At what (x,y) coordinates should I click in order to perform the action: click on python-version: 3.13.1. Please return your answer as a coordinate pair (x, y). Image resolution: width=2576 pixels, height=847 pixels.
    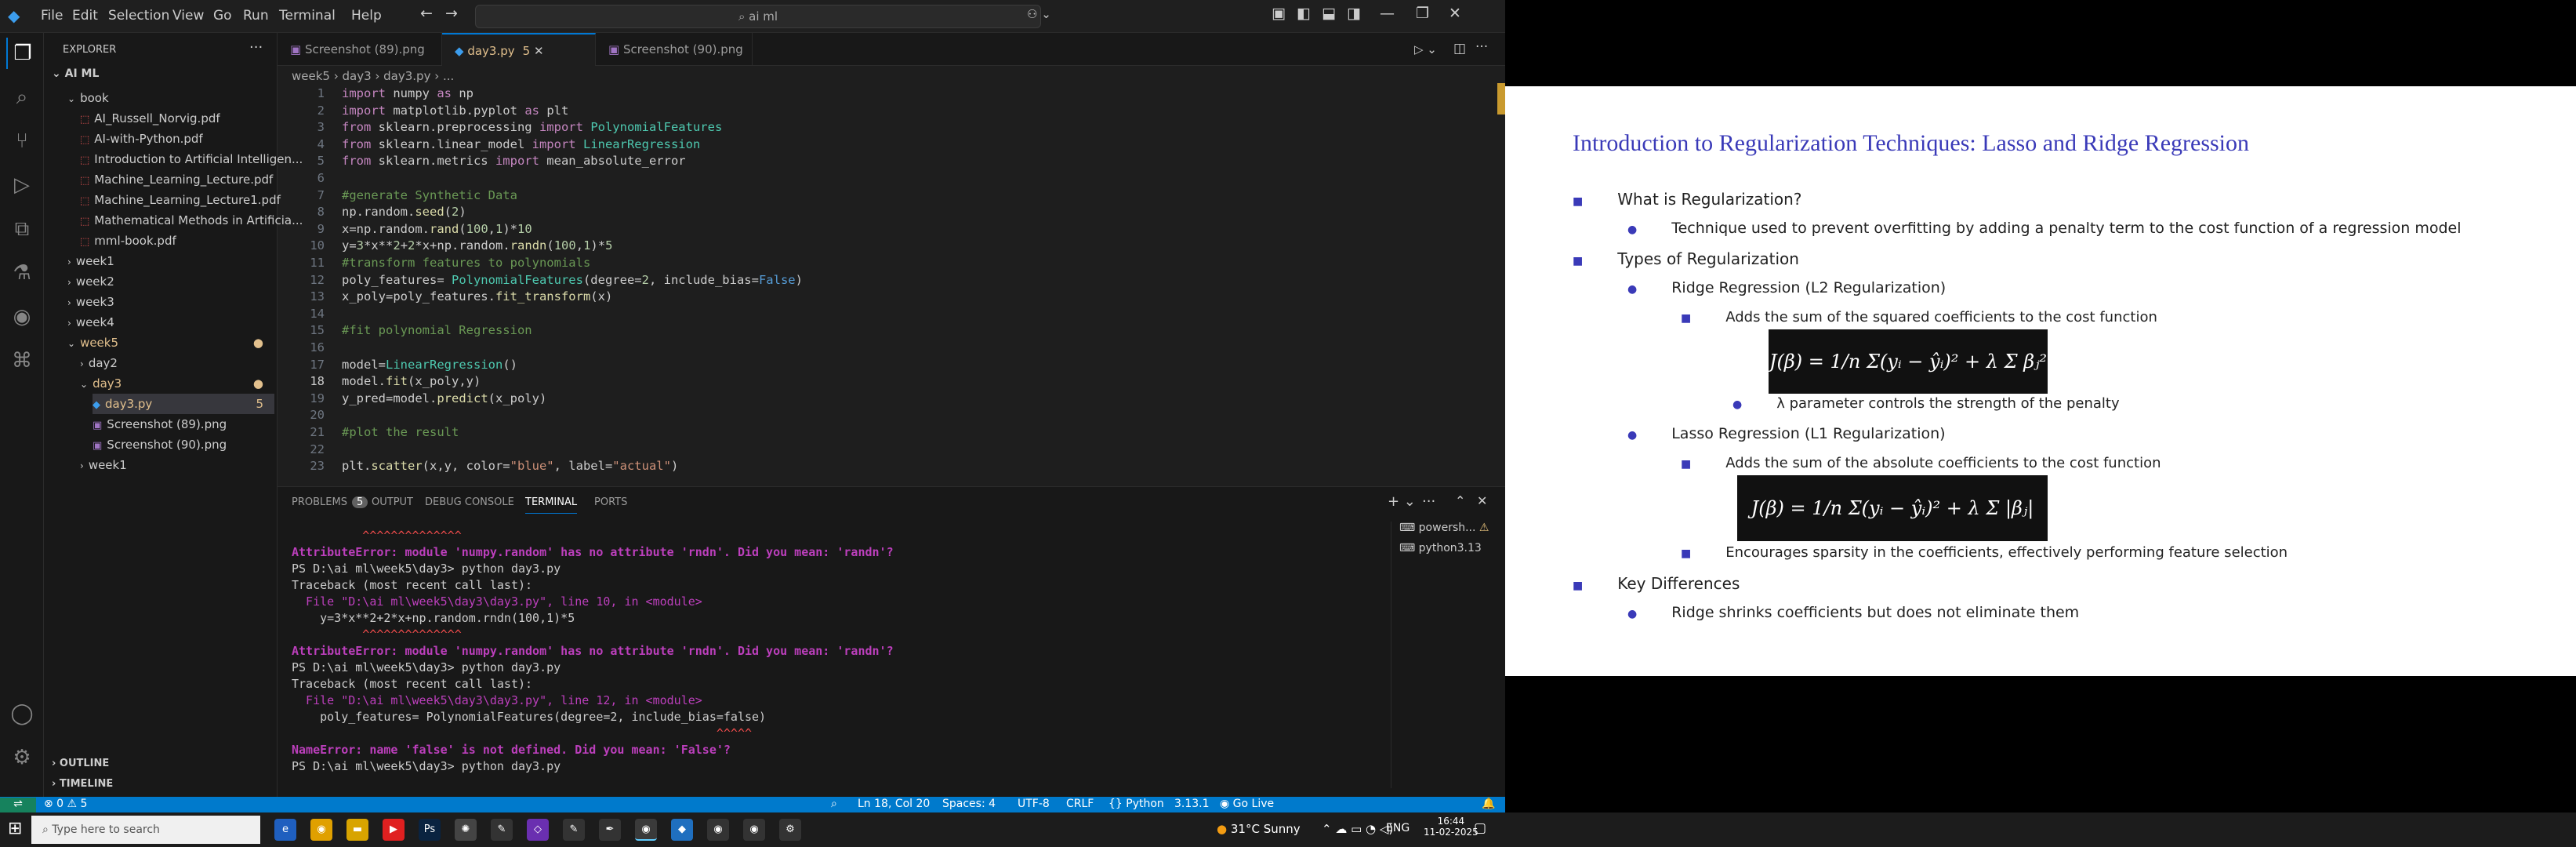
    Looking at the image, I should click on (1192, 804).